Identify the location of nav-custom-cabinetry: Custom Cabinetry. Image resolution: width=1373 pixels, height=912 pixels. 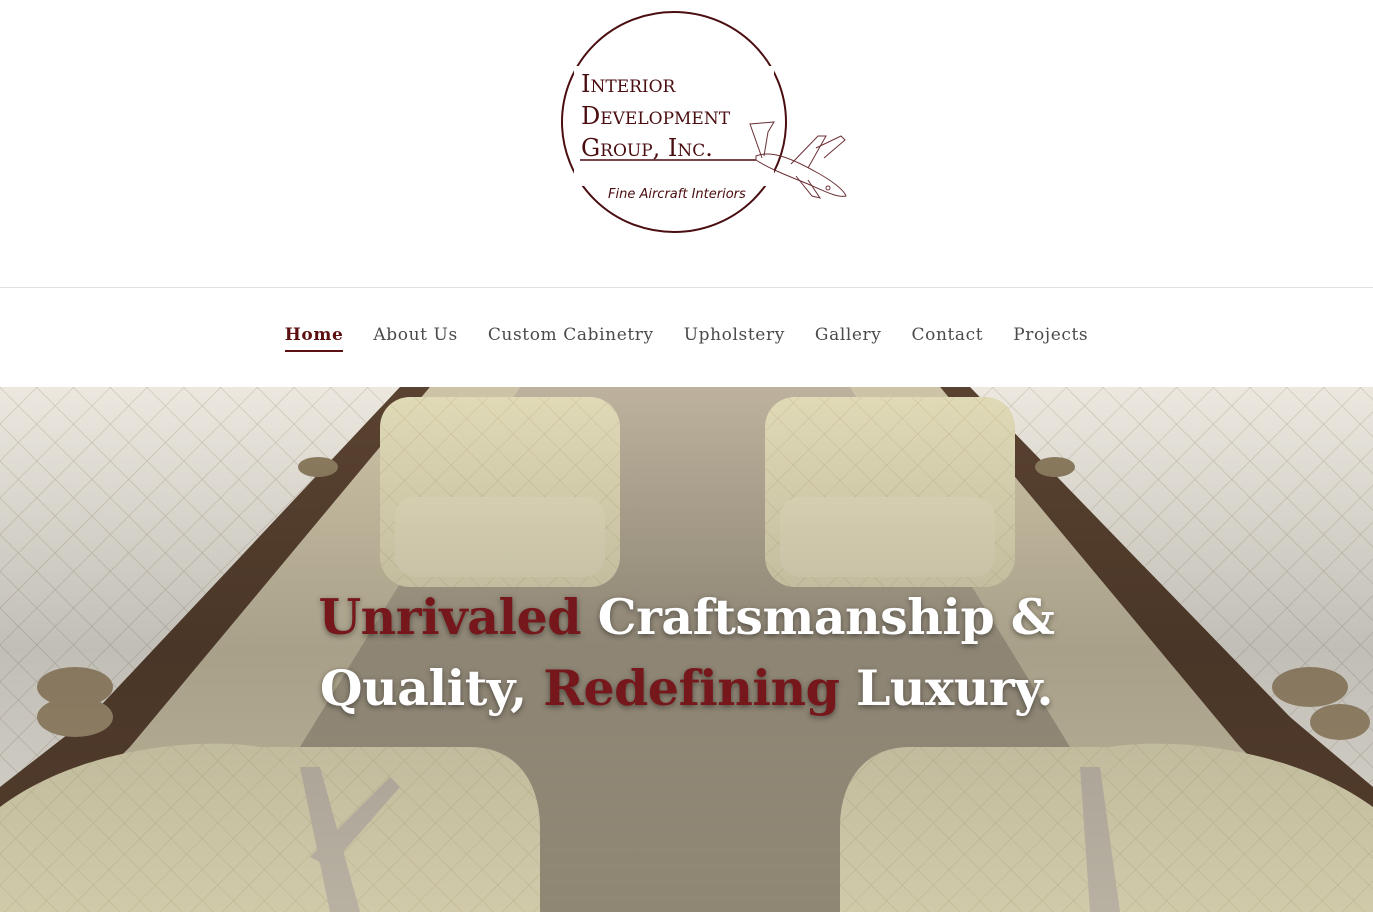
(571, 337).